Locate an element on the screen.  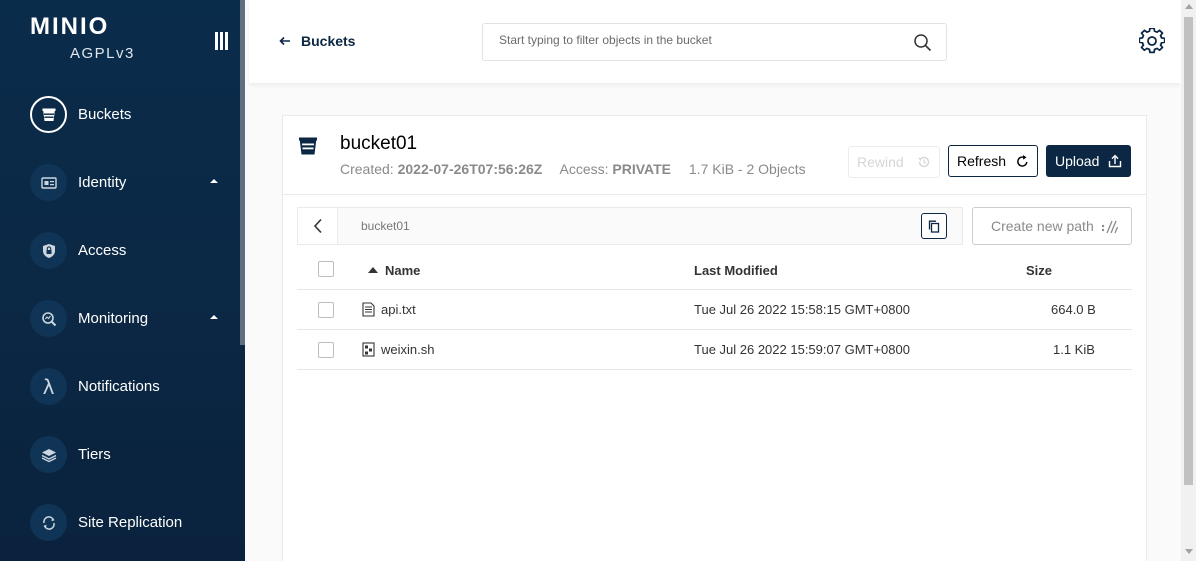
arrow-left-icon is located at coordinates (284, 41).